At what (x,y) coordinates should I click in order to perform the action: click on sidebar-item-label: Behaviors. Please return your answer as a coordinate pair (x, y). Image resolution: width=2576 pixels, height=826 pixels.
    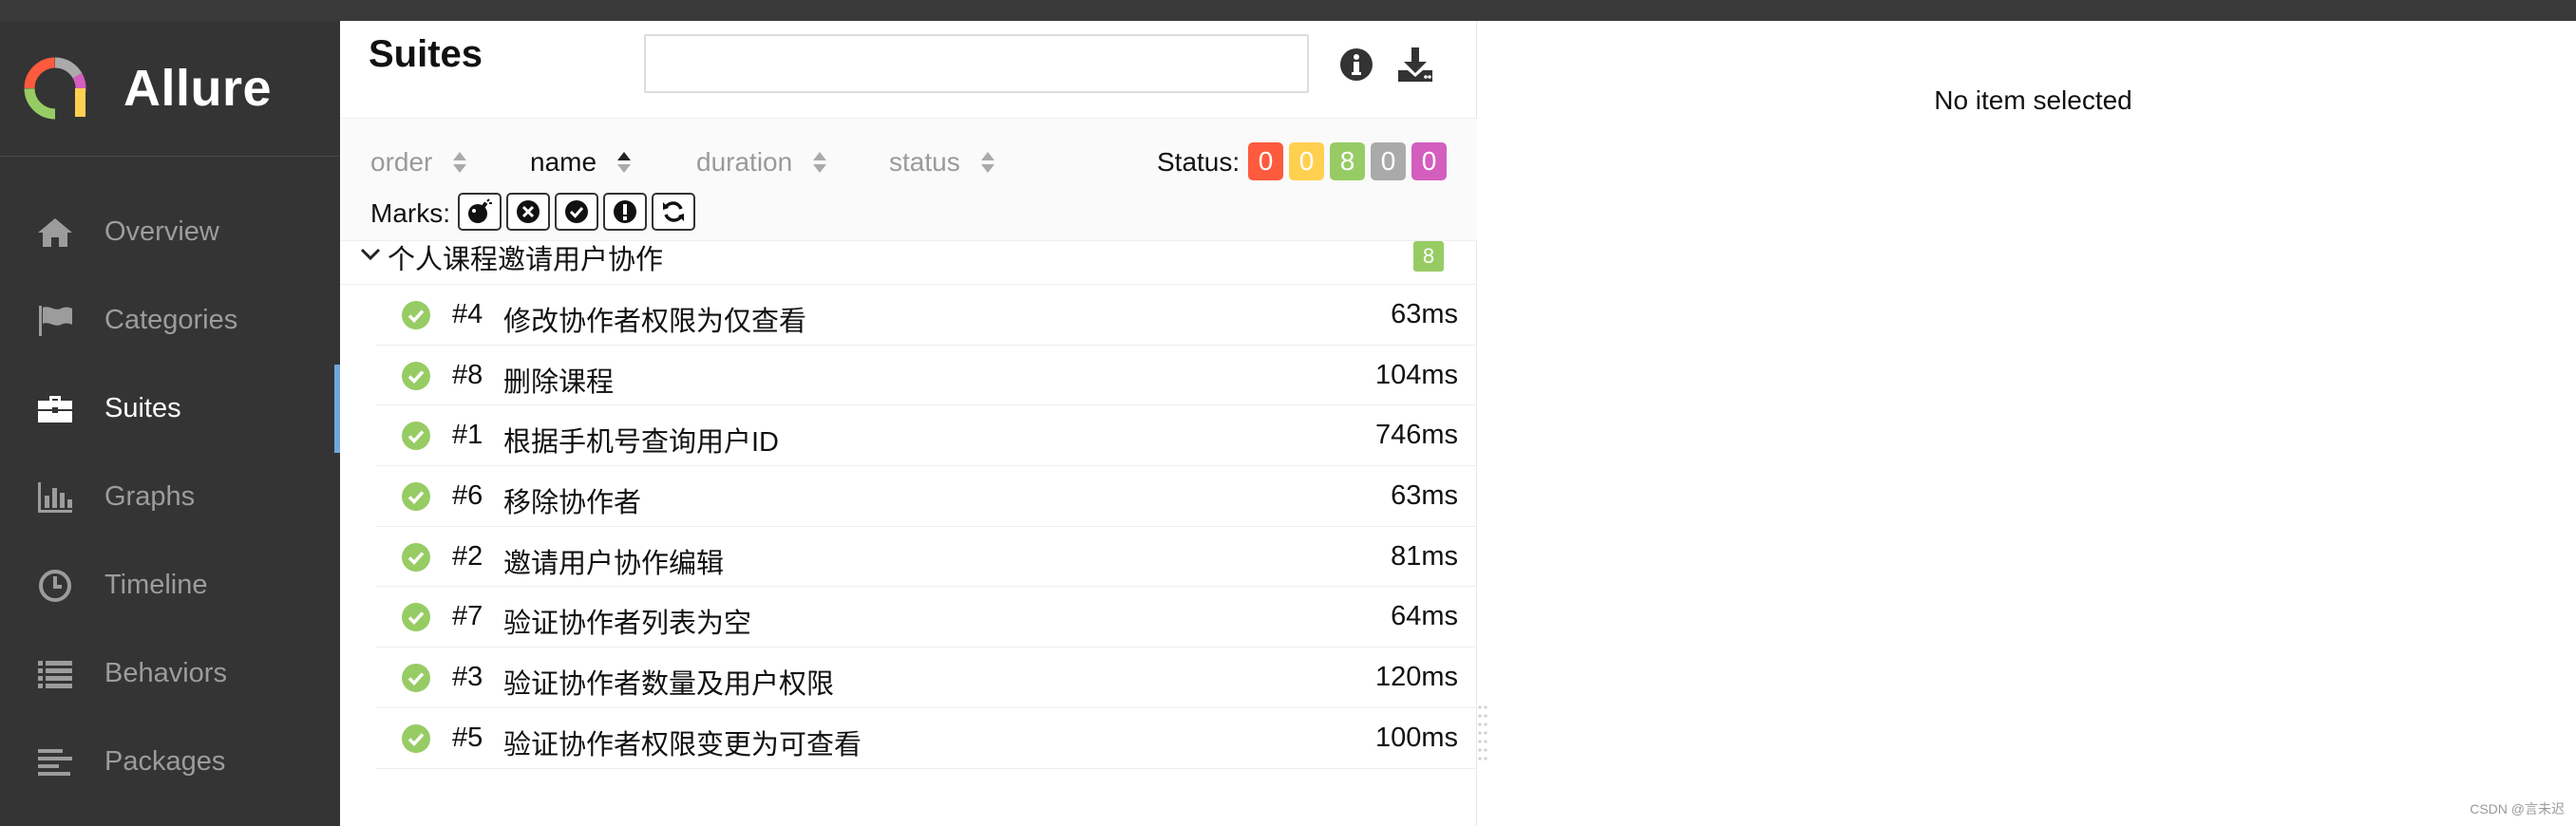
    Looking at the image, I should click on (165, 673).